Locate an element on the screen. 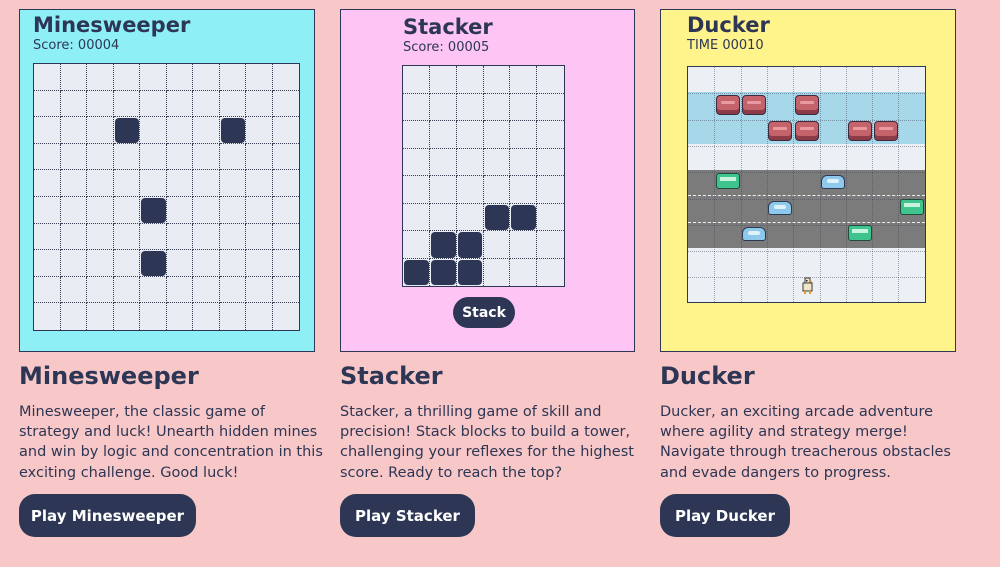 Image resolution: width=1000 pixels, height=567 pixels. minesweeper-board is located at coordinates (166, 197).